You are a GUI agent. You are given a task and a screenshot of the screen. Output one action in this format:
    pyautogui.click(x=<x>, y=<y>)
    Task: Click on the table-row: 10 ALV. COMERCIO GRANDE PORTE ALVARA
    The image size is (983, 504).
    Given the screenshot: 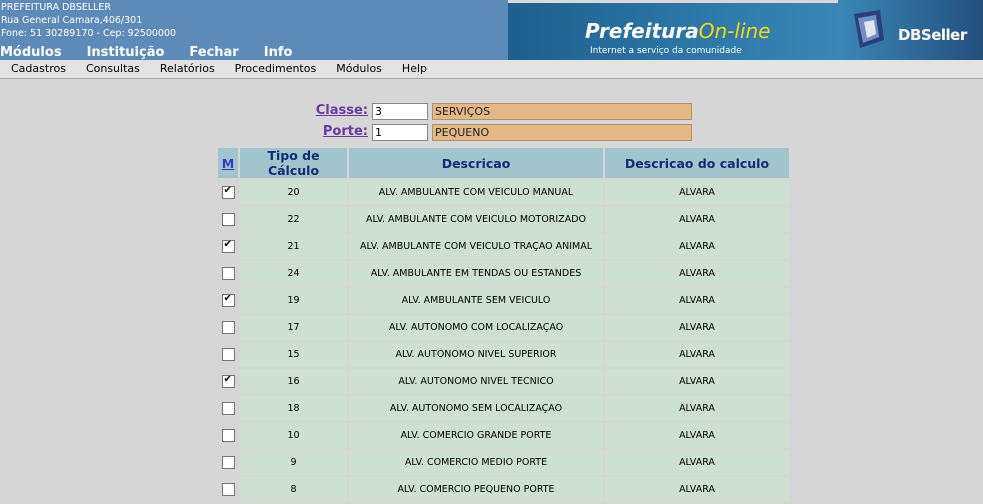 What is the action you would take?
    pyautogui.click(x=503, y=435)
    